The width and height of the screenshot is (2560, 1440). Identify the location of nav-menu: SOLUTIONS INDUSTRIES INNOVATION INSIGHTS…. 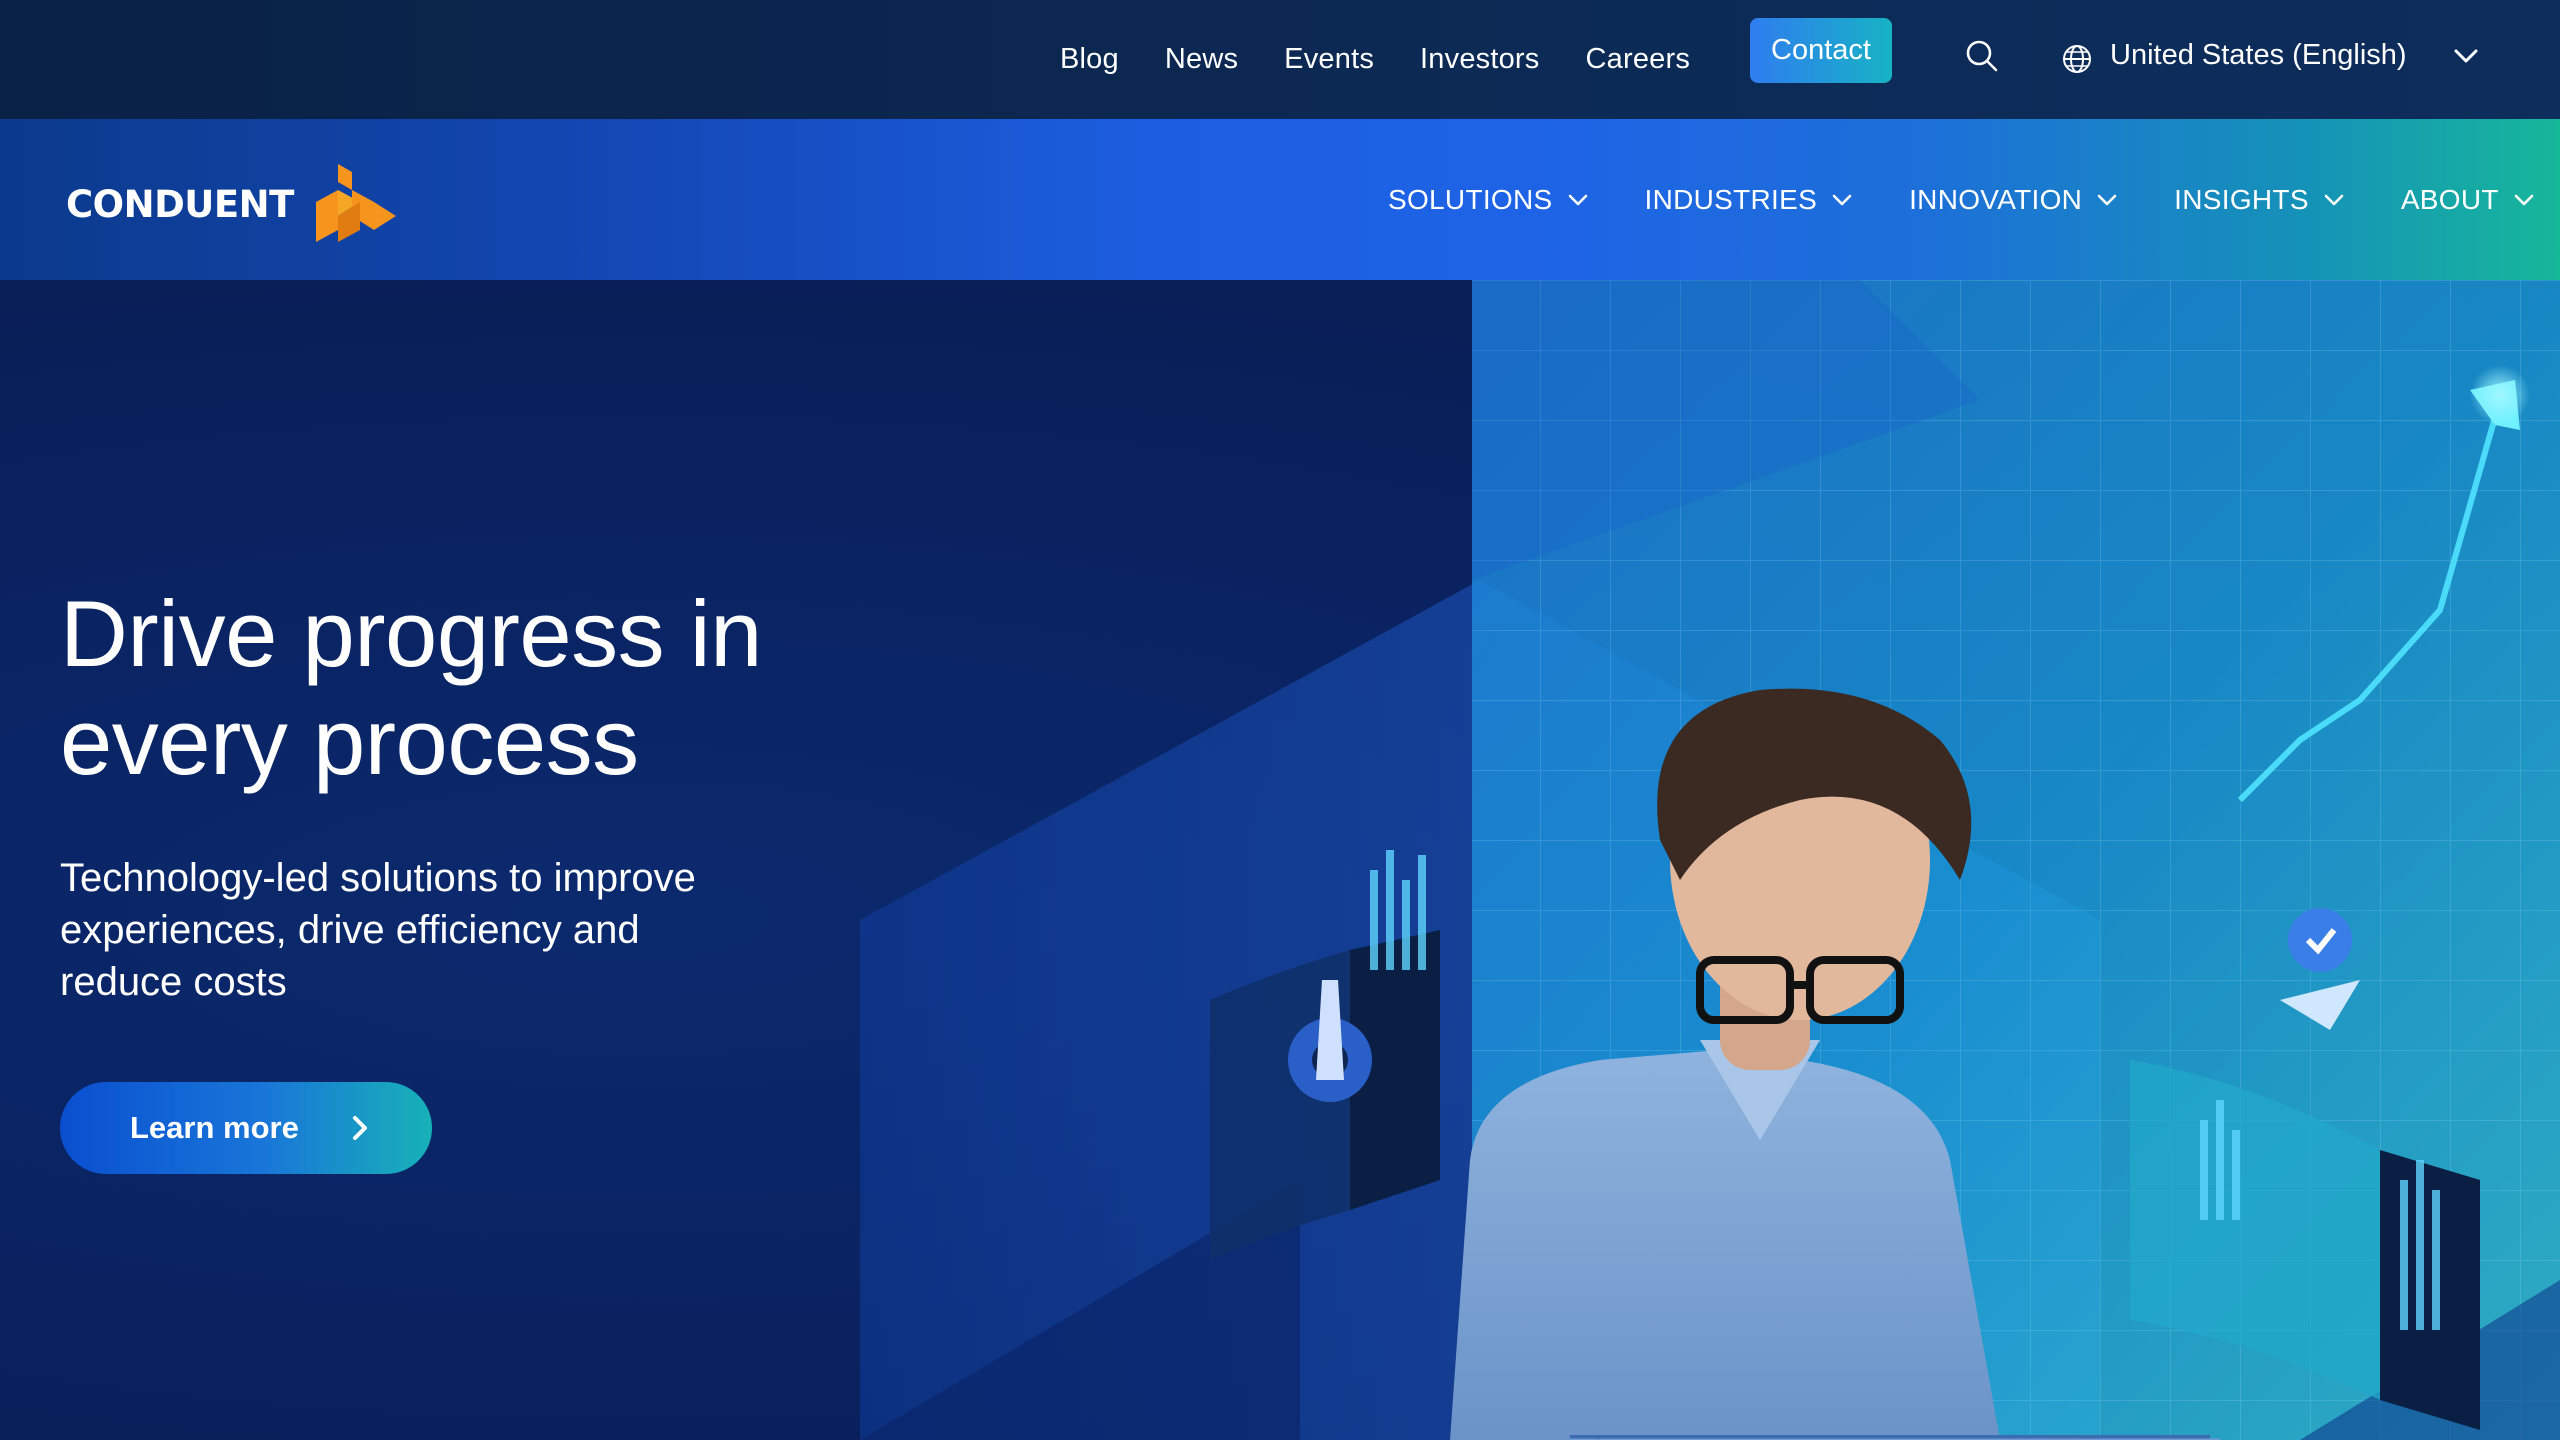
(1961, 199).